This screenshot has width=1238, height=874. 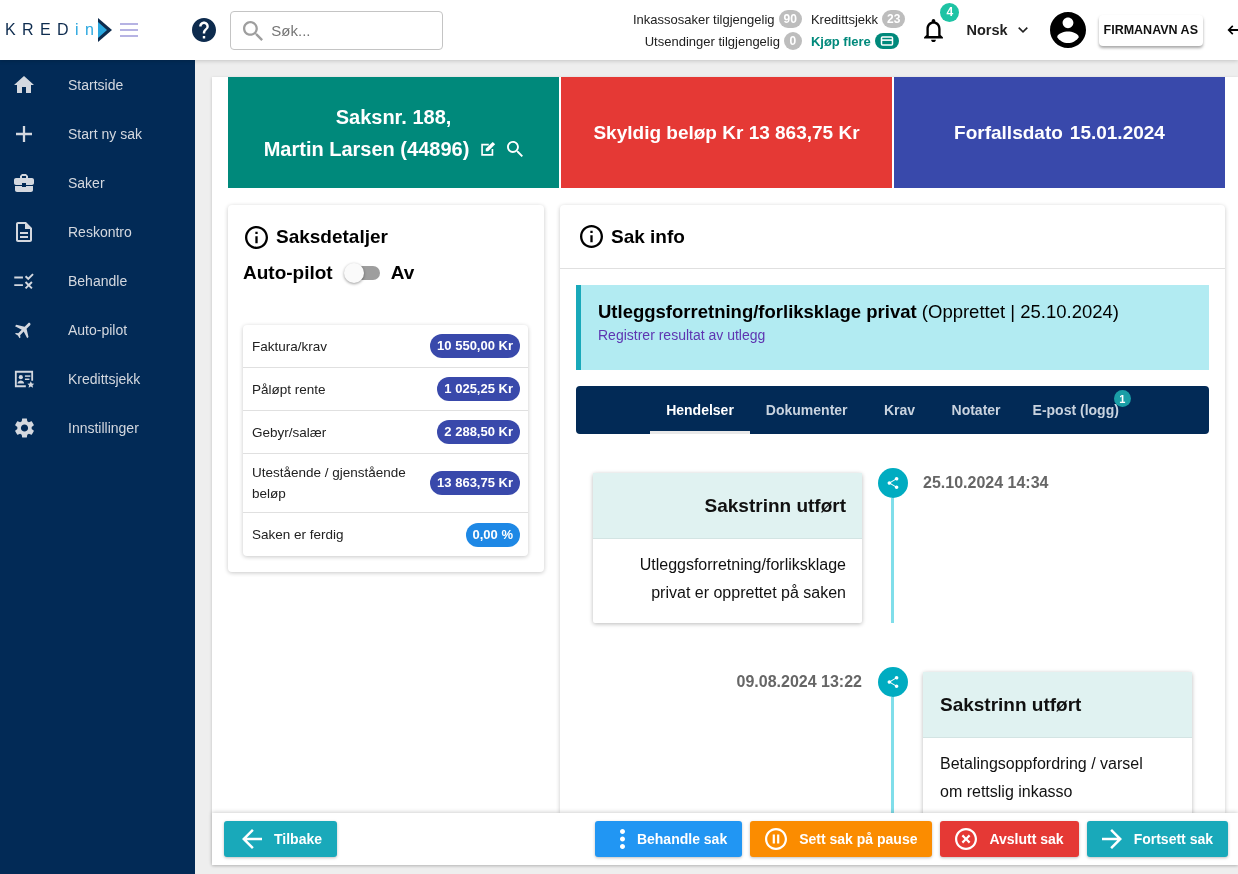 I want to click on count-badge: 0, so click(x=792, y=41).